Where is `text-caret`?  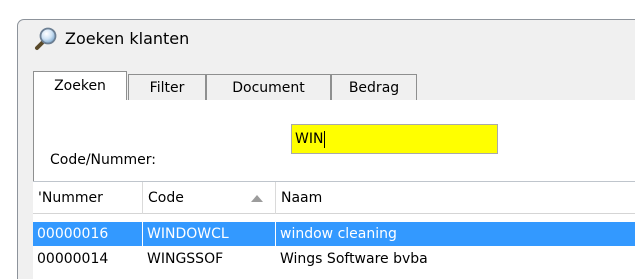 text-caret is located at coordinates (325, 139).